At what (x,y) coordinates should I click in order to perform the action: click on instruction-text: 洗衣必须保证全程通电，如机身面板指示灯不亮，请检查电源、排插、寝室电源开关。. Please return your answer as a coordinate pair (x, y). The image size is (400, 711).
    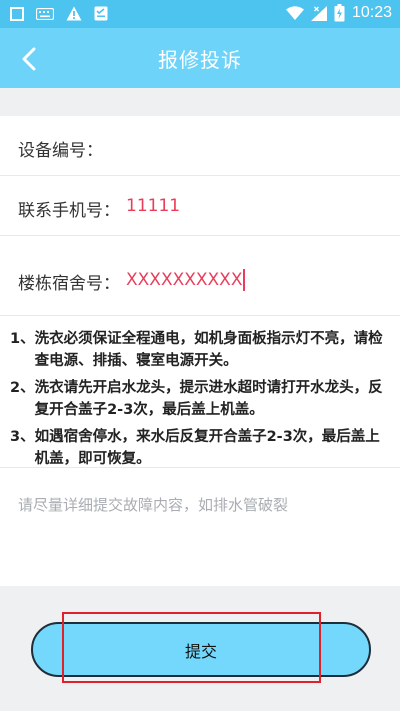
    Looking at the image, I should click on (208, 350).